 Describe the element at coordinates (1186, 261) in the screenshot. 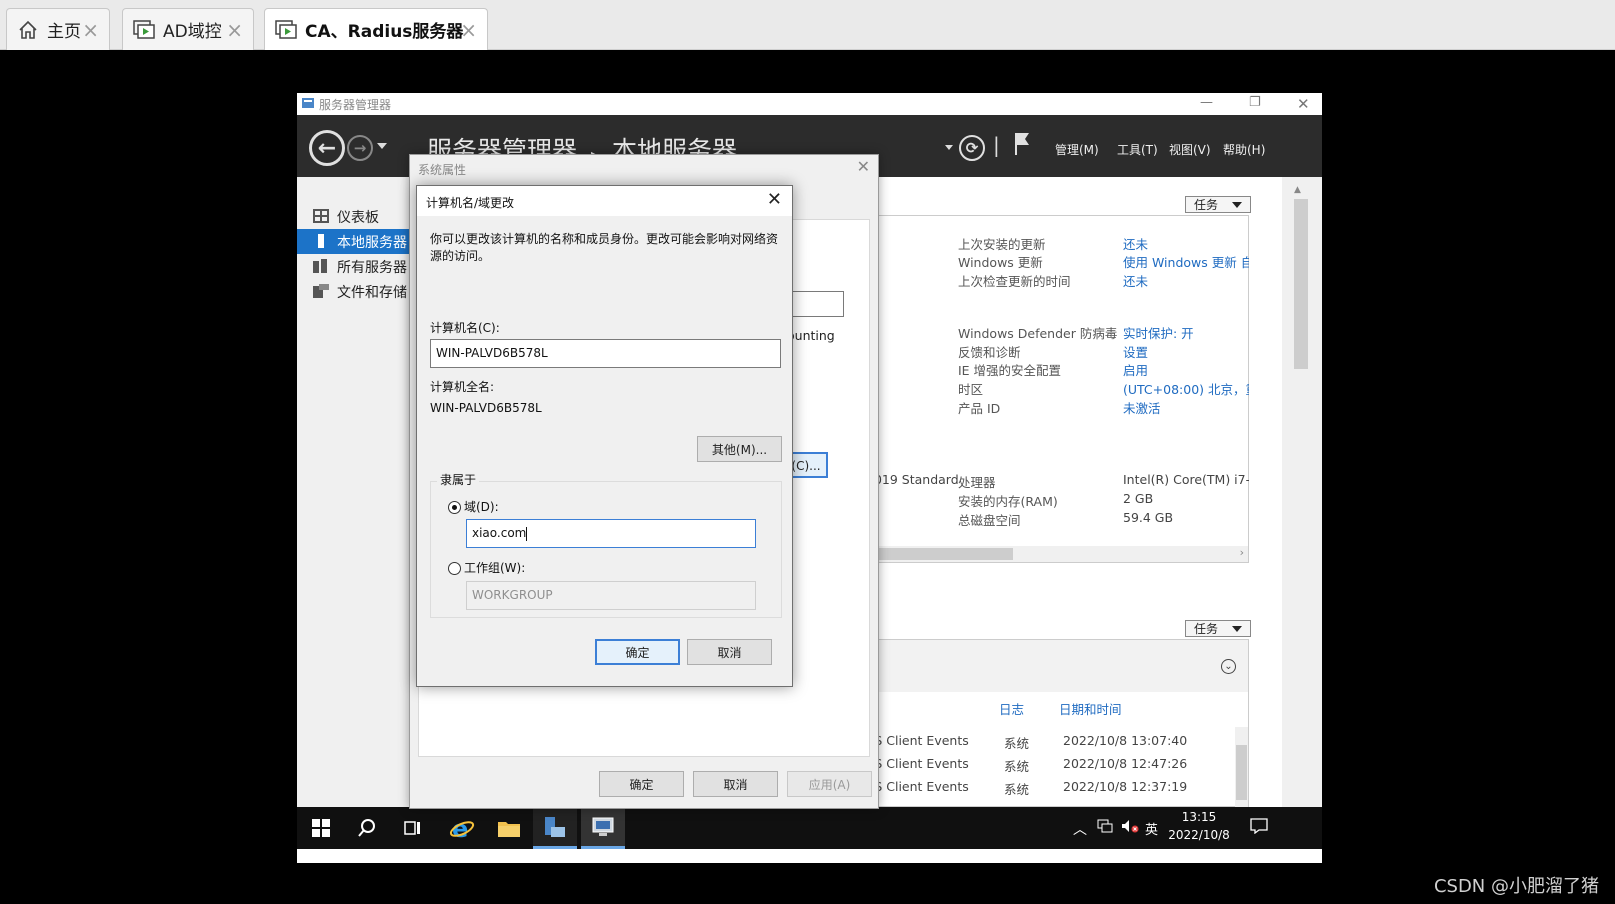

I see `prop-value: 使用 Windows 更新 自动` at that location.